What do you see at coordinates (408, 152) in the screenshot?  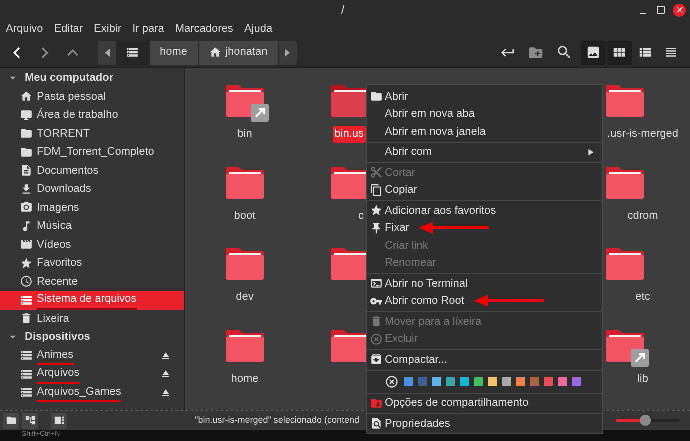 I see `menu-option: Abrir com` at bounding box center [408, 152].